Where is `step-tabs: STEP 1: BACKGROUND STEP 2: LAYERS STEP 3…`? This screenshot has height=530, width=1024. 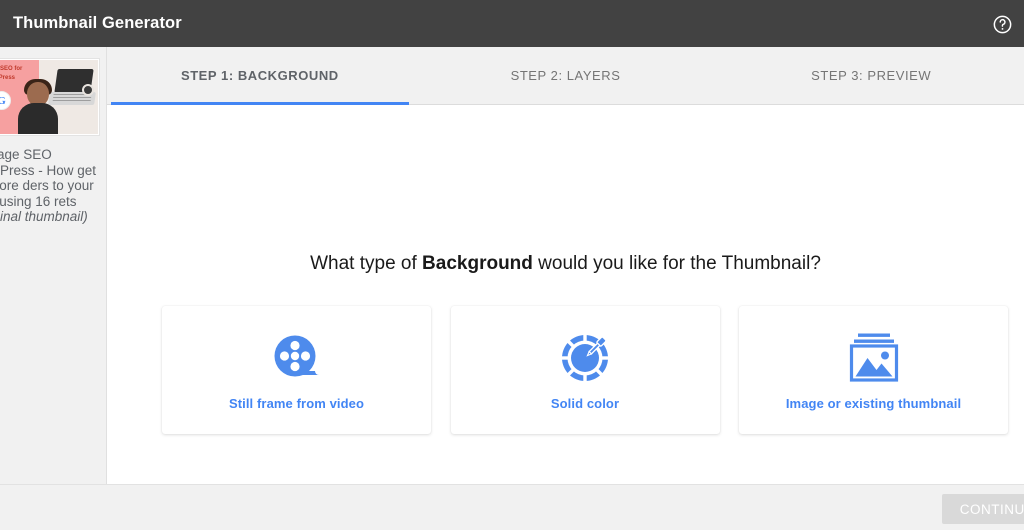
step-tabs: STEP 1: BACKGROUND STEP 2: LAYERS STEP 3… is located at coordinates (565, 76).